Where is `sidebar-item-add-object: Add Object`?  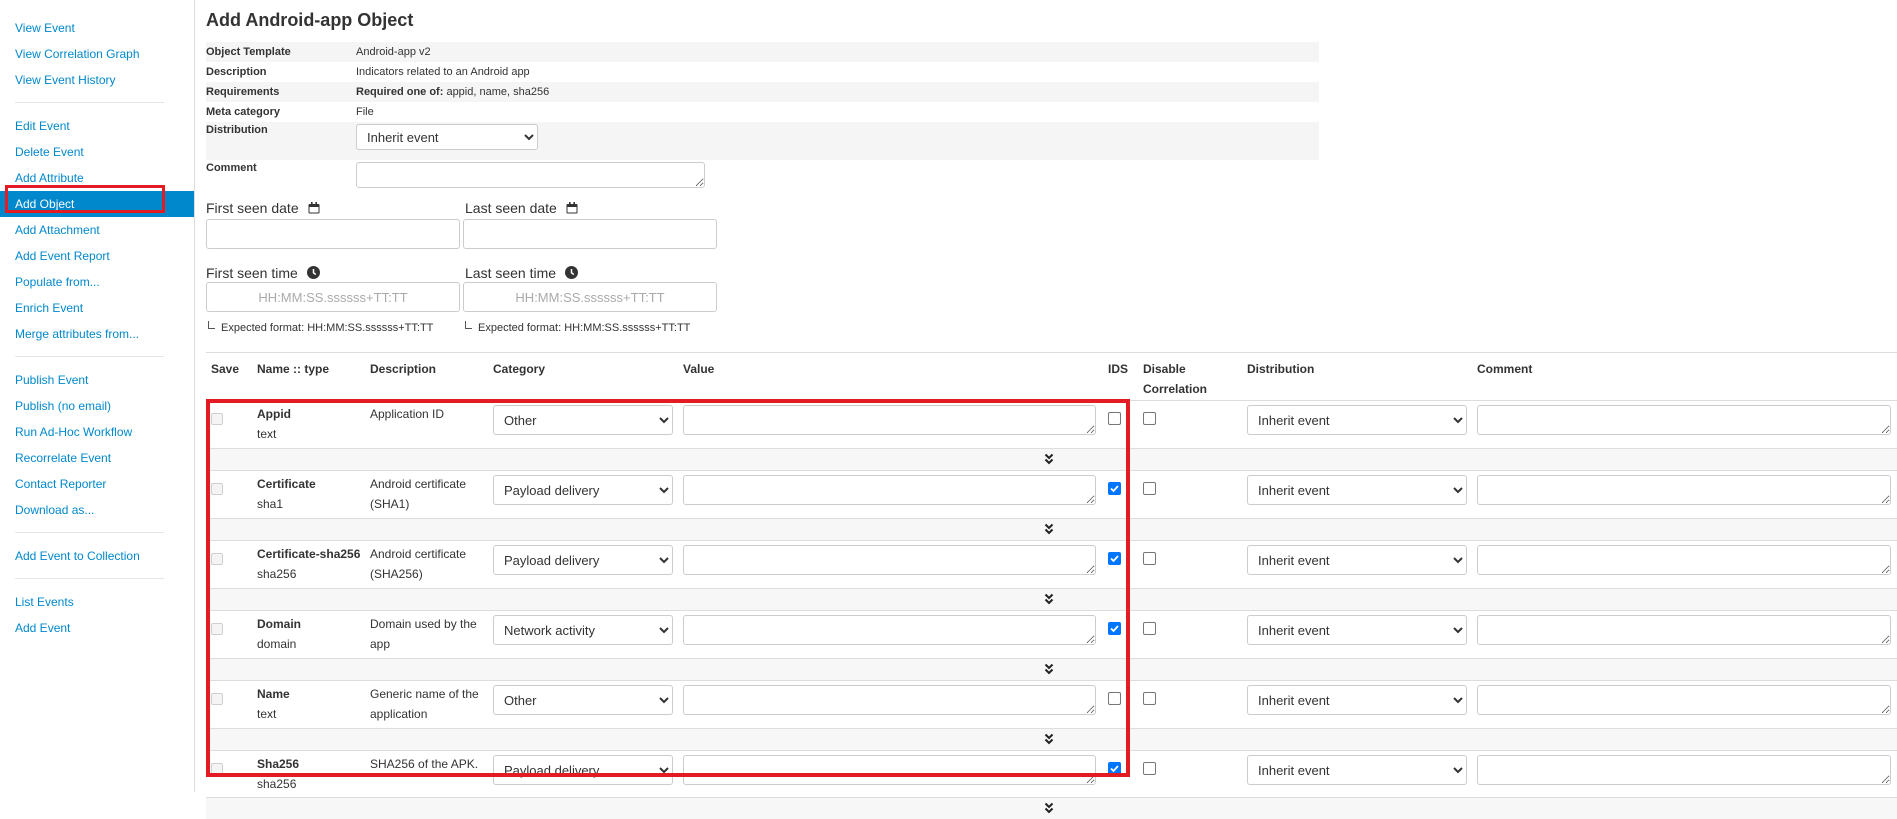 sidebar-item-add-object: Add Object is located at coordinates (97, 204).